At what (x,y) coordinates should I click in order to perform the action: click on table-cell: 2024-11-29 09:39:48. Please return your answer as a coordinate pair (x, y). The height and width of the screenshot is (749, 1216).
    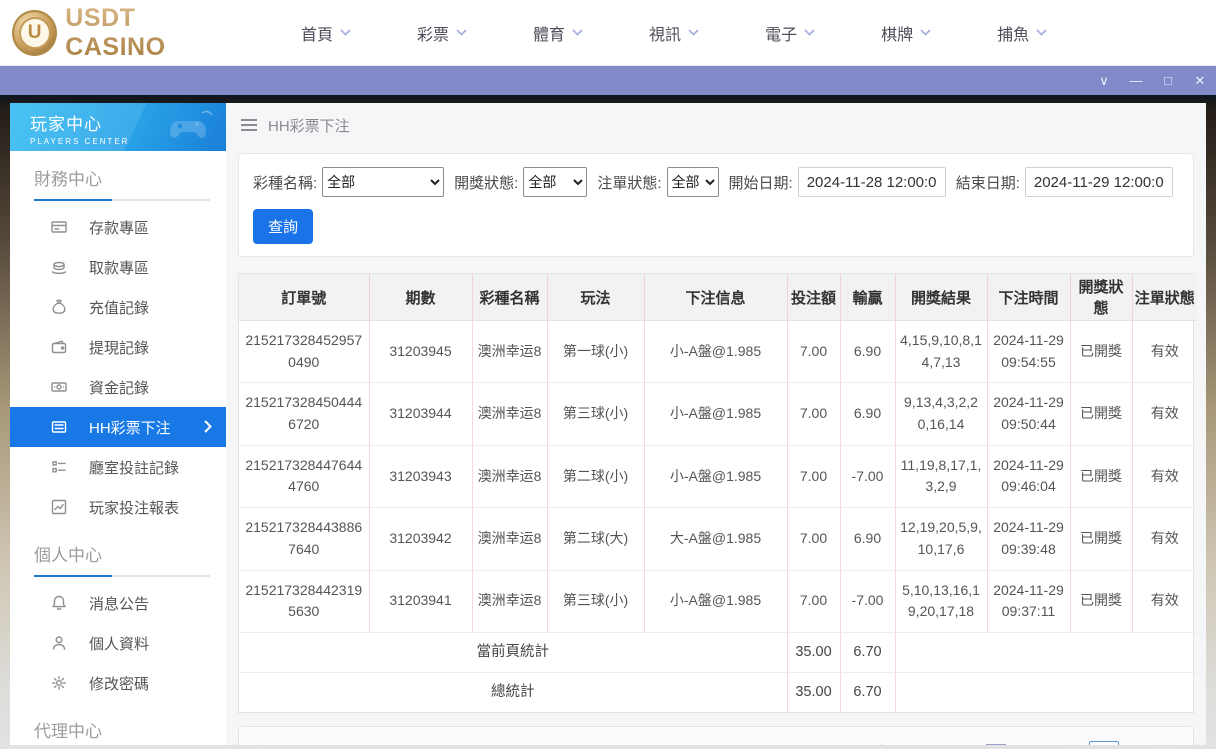
    Looking at the image, I should click on (1028, 539).